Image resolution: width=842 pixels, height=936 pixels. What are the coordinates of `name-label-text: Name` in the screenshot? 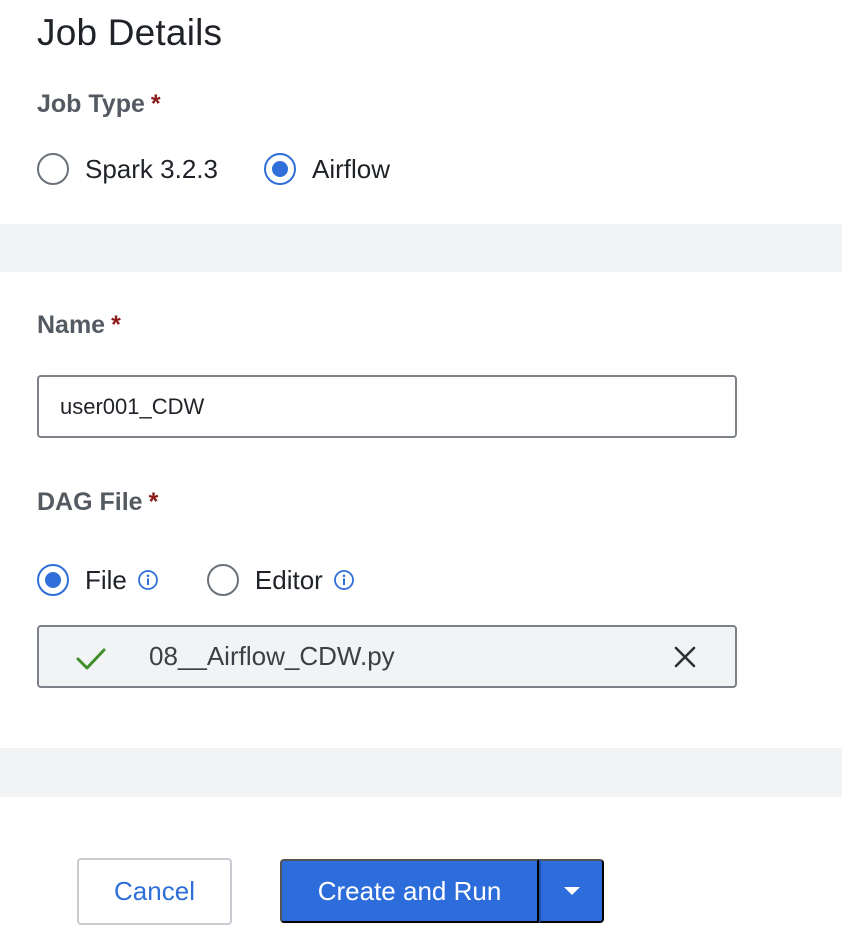 It's located at (71, 325).